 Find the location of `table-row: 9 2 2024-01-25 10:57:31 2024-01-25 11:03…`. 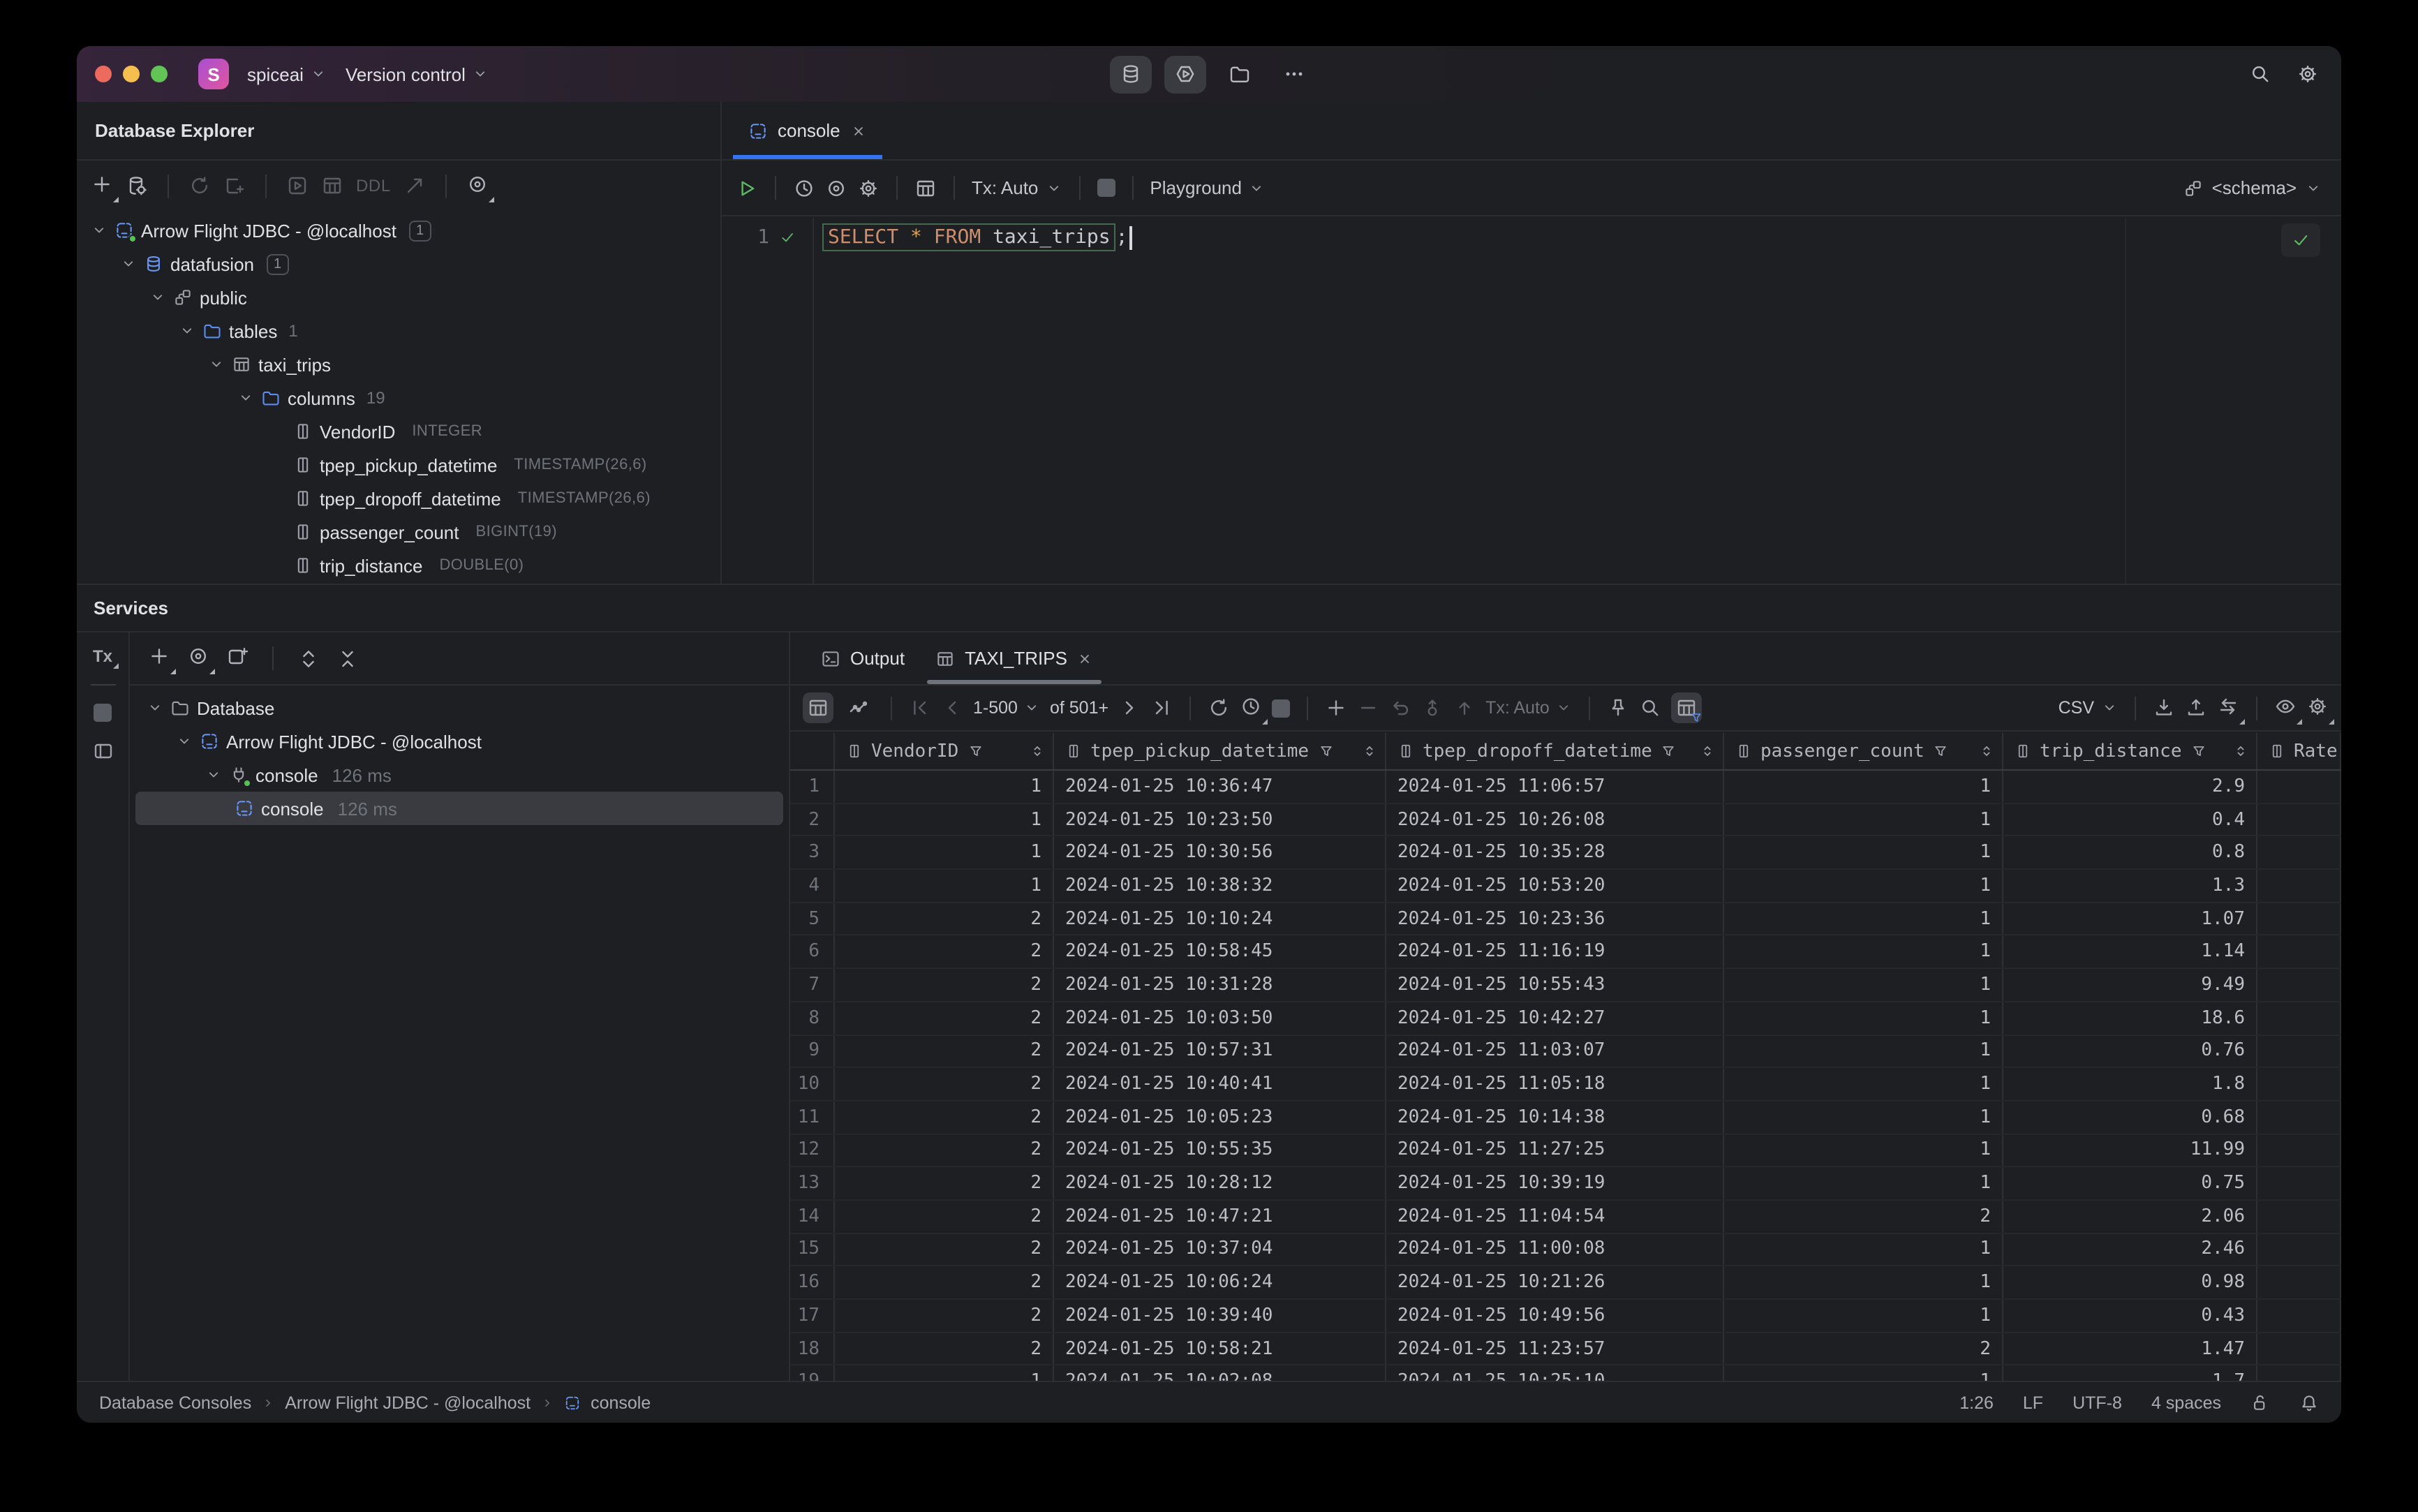

table-row: 9 2 2024-01-25 10:57:31 2024-01-25 11:03… is located at coordinates (1565, 1052).